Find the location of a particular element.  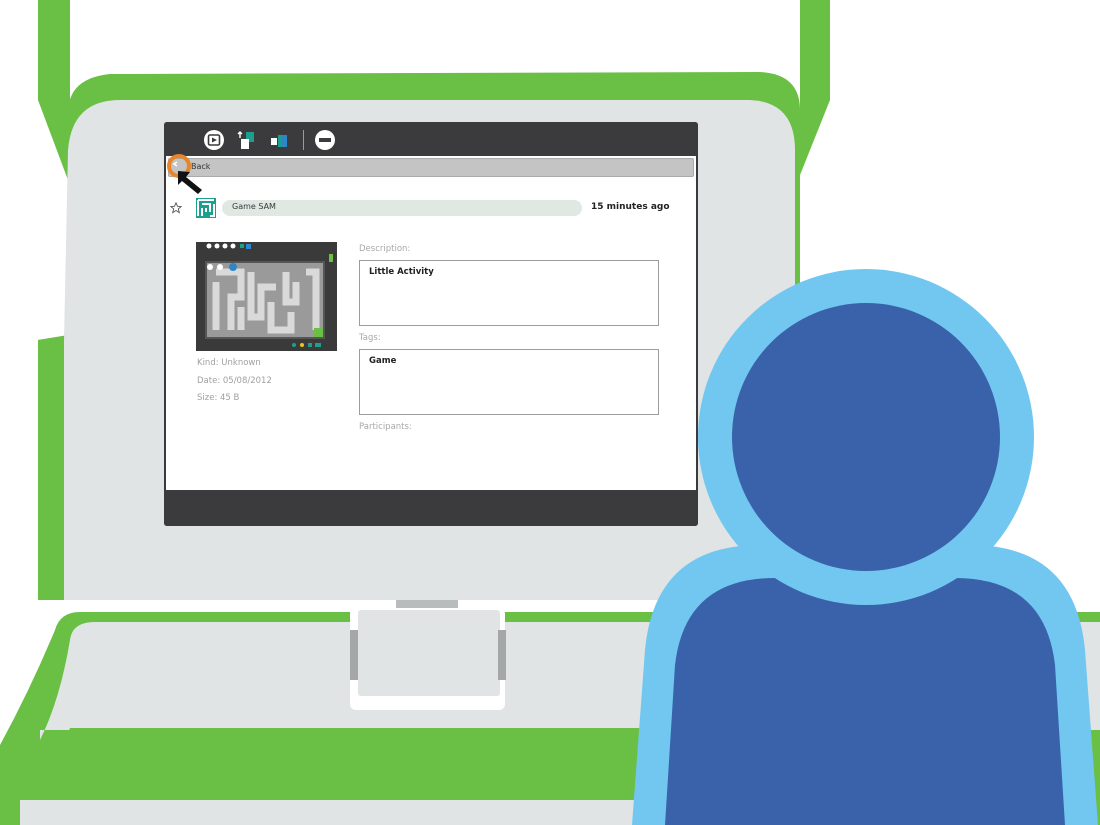

tags-text: Game is located at coordinates (383, 361).